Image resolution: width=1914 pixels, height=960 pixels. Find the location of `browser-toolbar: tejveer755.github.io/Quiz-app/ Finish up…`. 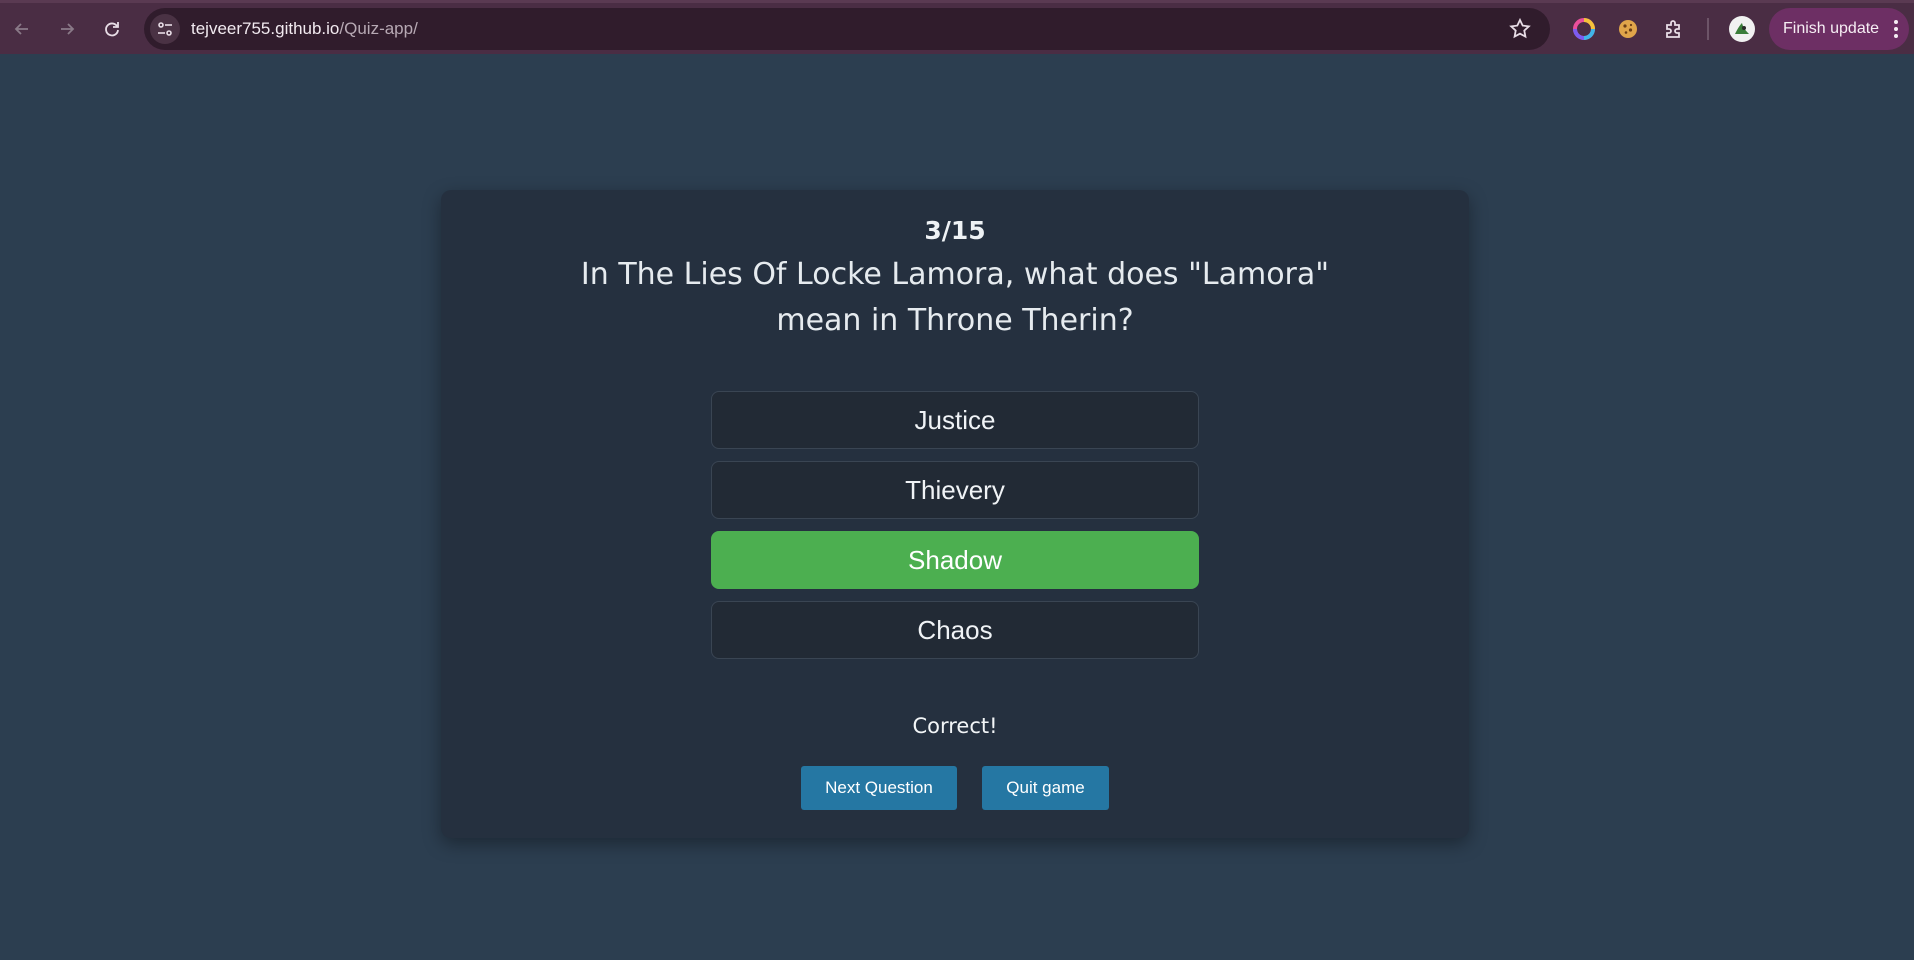

browser-toolbar: tejveer755.github.io/Quiz-app/ Finish up… is located at coordinates (957, 27).